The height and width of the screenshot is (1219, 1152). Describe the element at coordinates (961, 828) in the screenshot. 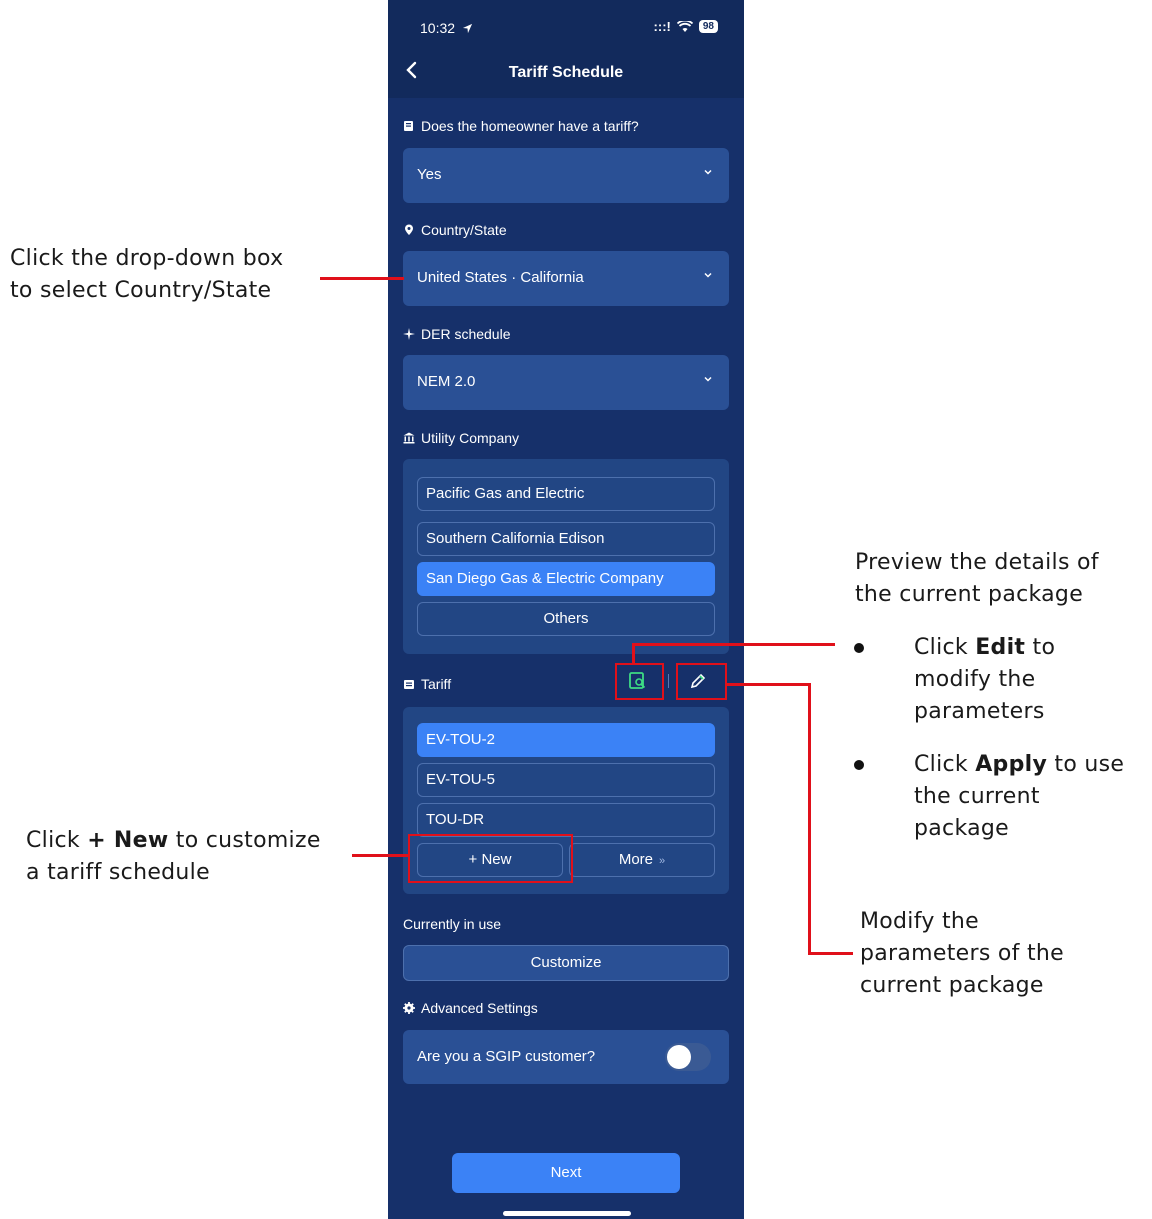

I see `annotation-apply-line3: package` at that location.